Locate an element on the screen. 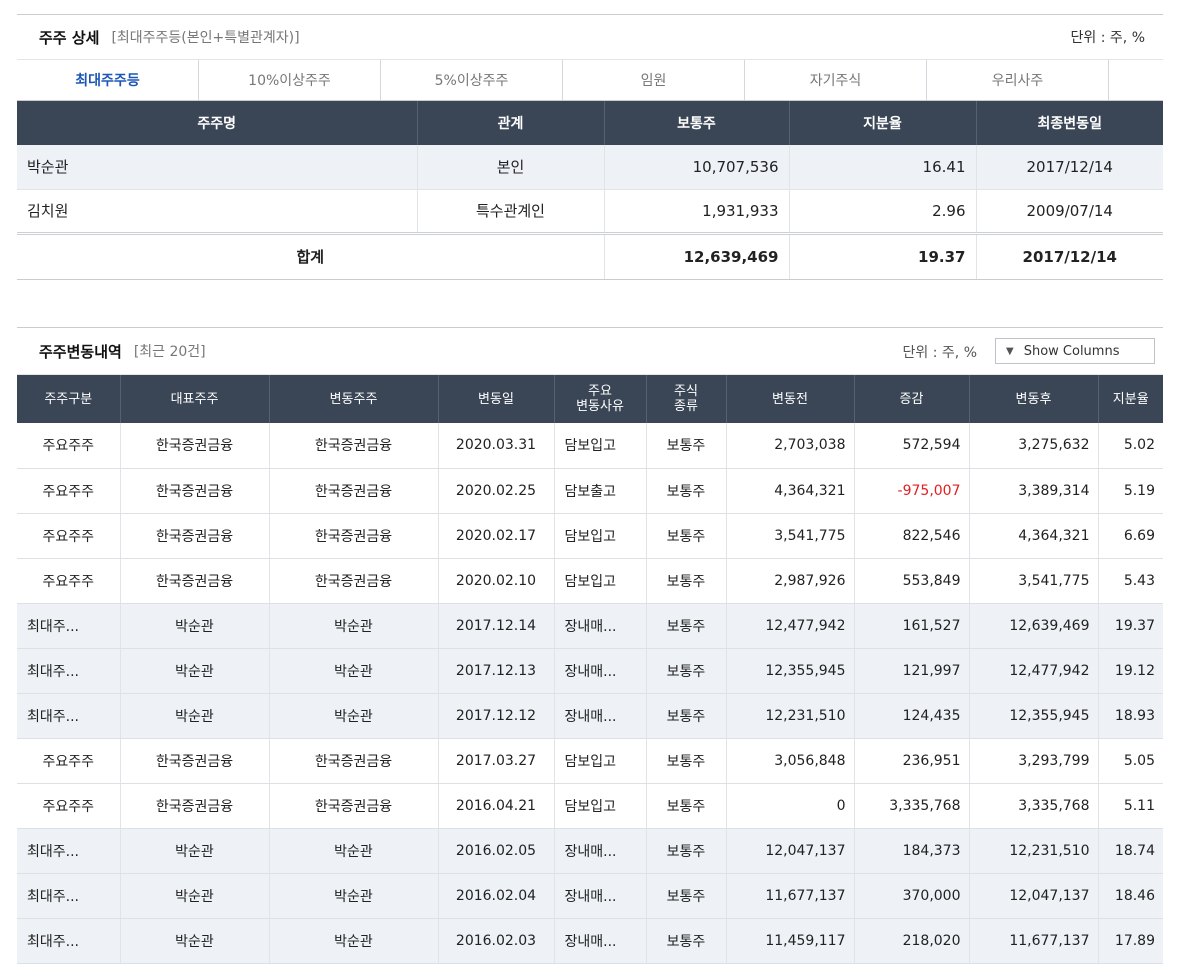  col-change-date: 변동일 is located at coordinates (496, 399).